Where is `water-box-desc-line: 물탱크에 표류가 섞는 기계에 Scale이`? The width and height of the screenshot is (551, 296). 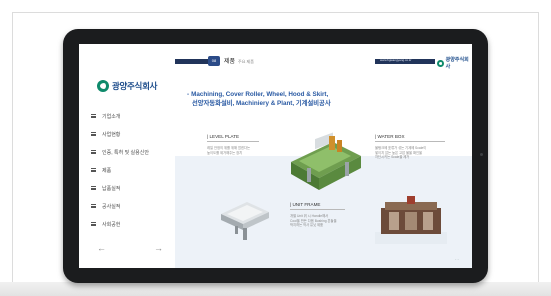
water-box-desc-line: 물탱크에 표류가 섞는 기계에 Scale이 is located at coordinates (401, 148).